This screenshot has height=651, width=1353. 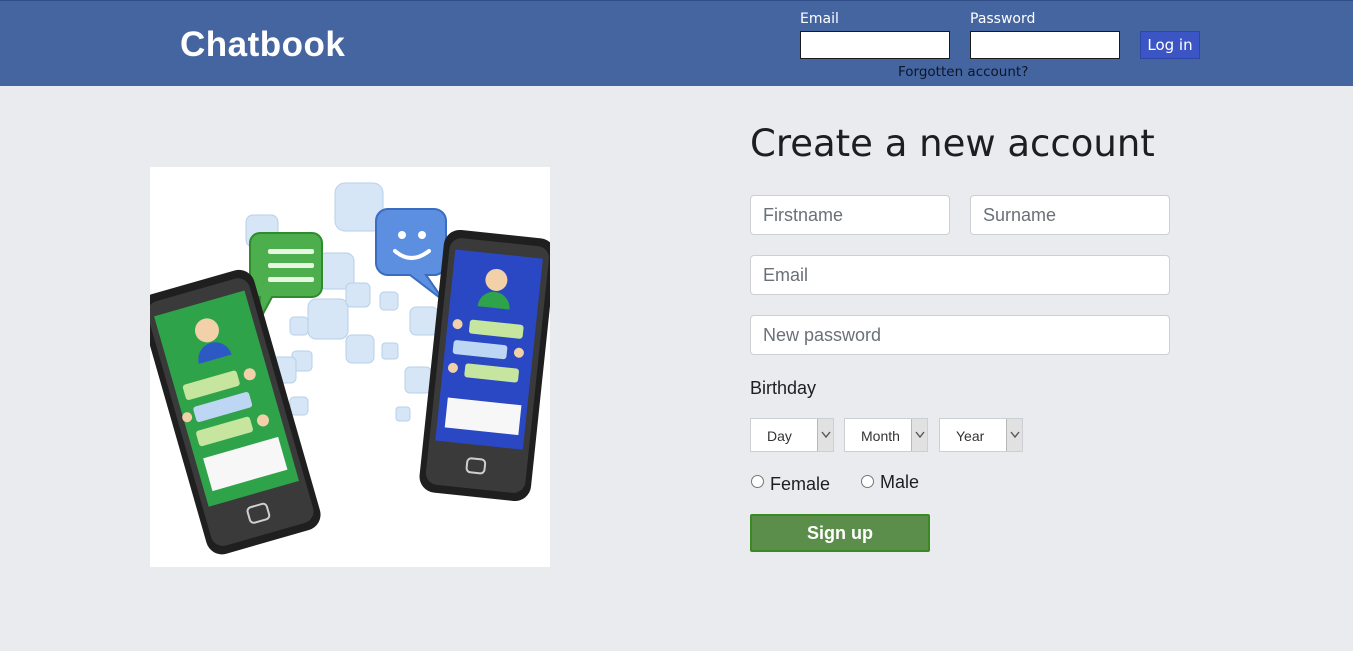 I want to click on surname-input, so click(x=1070, y=215).